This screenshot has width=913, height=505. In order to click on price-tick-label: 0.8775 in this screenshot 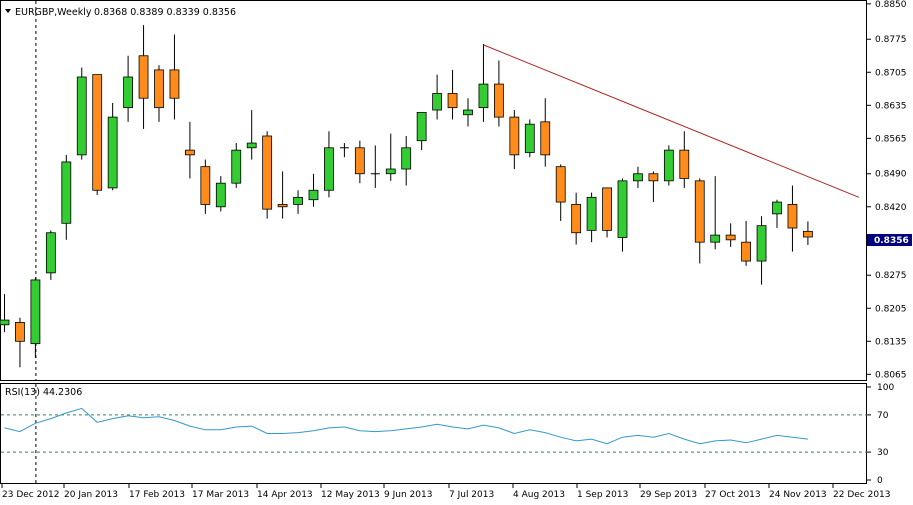, I will do `click(891, 40)`.